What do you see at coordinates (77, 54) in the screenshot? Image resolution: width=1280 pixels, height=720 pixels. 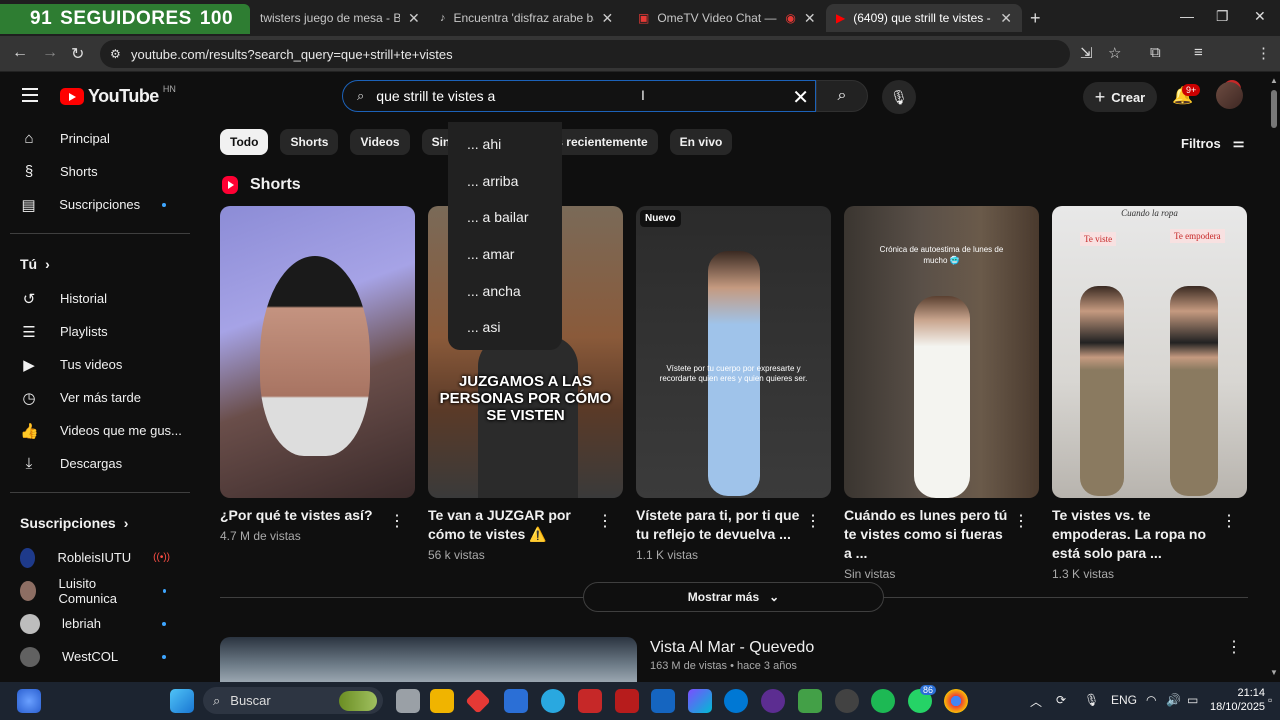 I see `reload-icon: ↻` at bounding box center [77, 54].